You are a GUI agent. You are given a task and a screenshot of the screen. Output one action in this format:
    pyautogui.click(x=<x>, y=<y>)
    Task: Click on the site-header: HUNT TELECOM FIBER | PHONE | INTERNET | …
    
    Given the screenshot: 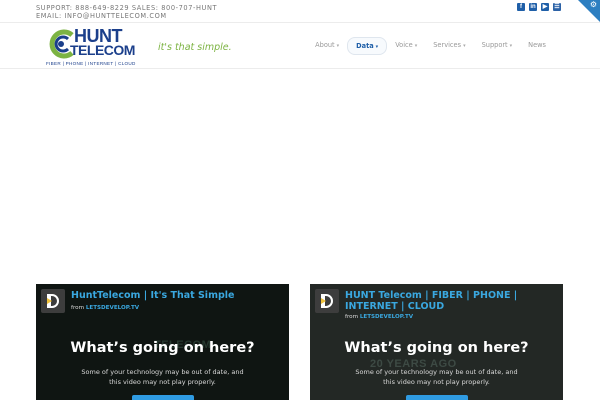 What is the action you would take?
    pyautogui.click(x=300, y=45)
    